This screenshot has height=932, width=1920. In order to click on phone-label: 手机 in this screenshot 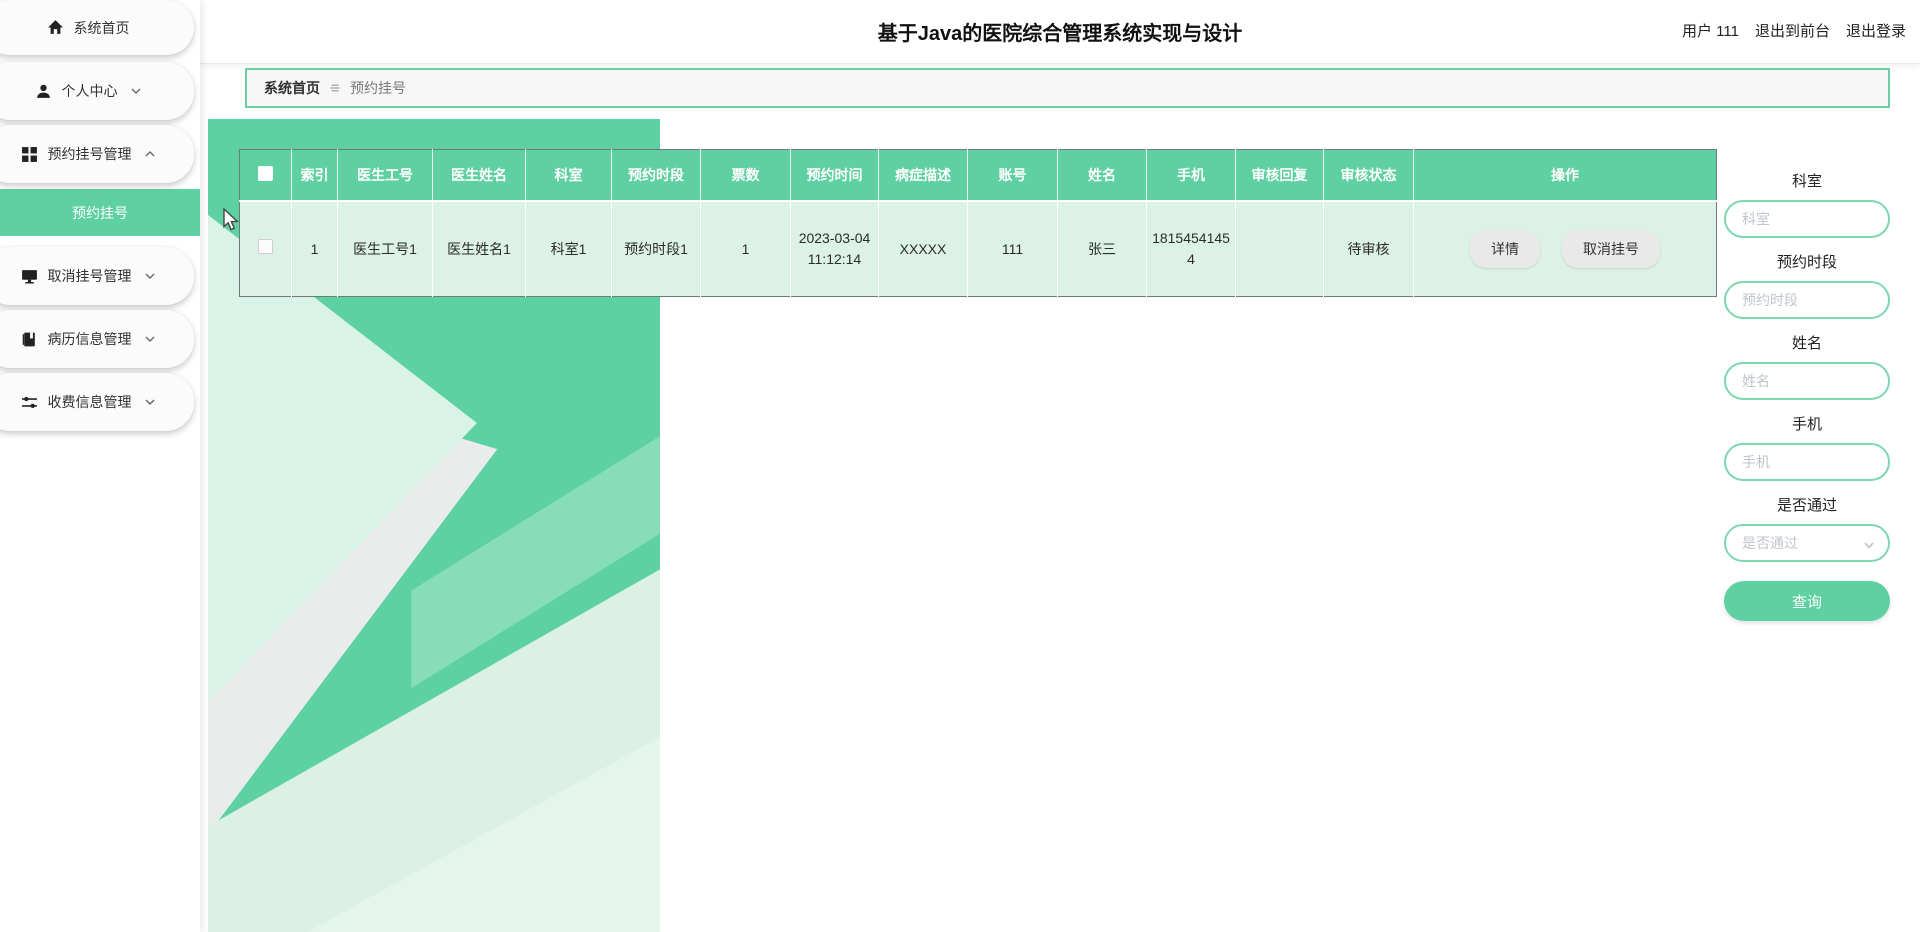, I will do `click(1806, 424)`.